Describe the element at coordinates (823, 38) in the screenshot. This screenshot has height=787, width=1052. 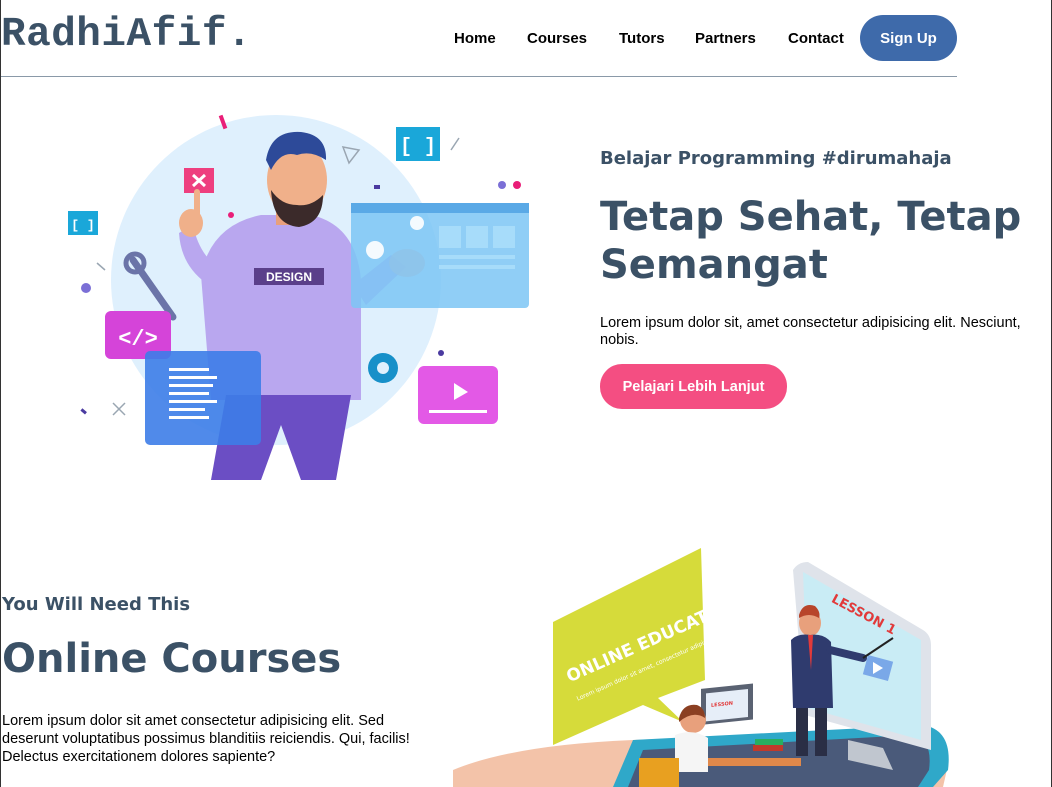
I see `nav-contact: Contact` at that location.